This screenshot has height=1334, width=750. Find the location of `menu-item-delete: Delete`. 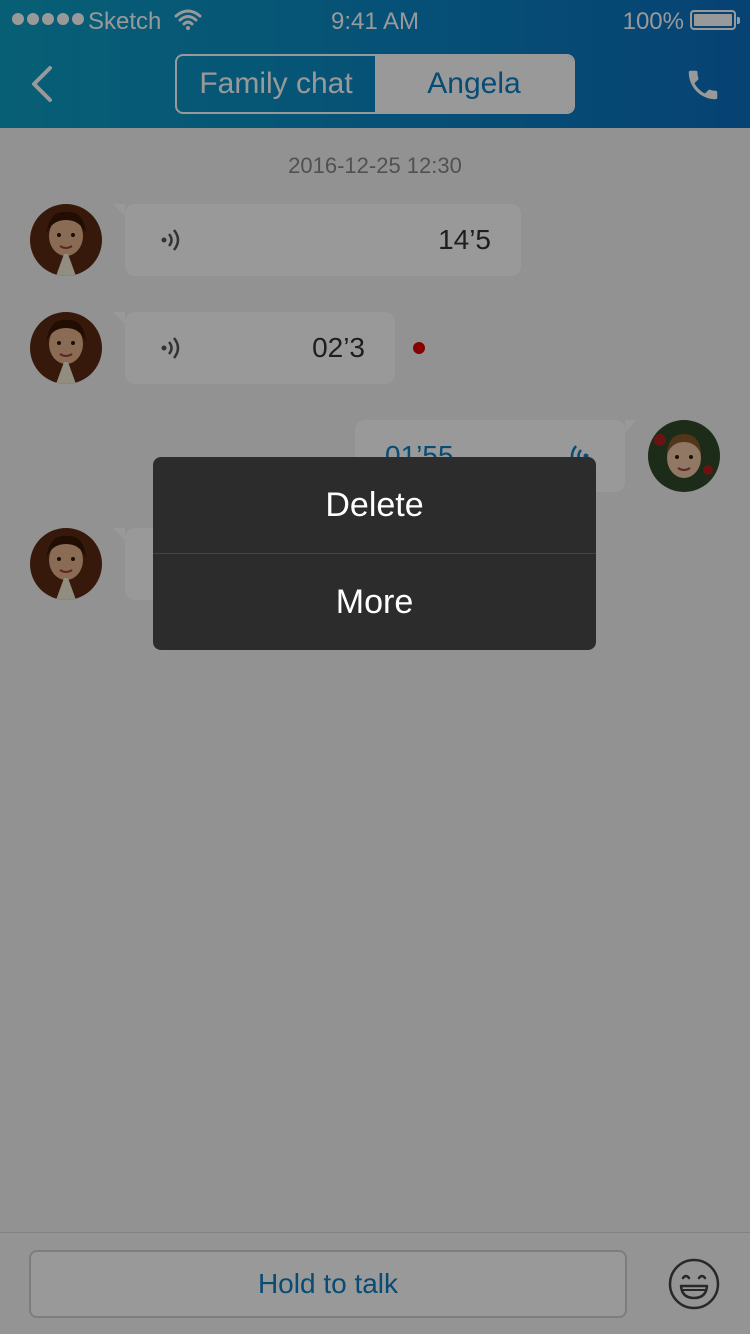

menu-item-delete: Delete is located at coordinates (374, 505).